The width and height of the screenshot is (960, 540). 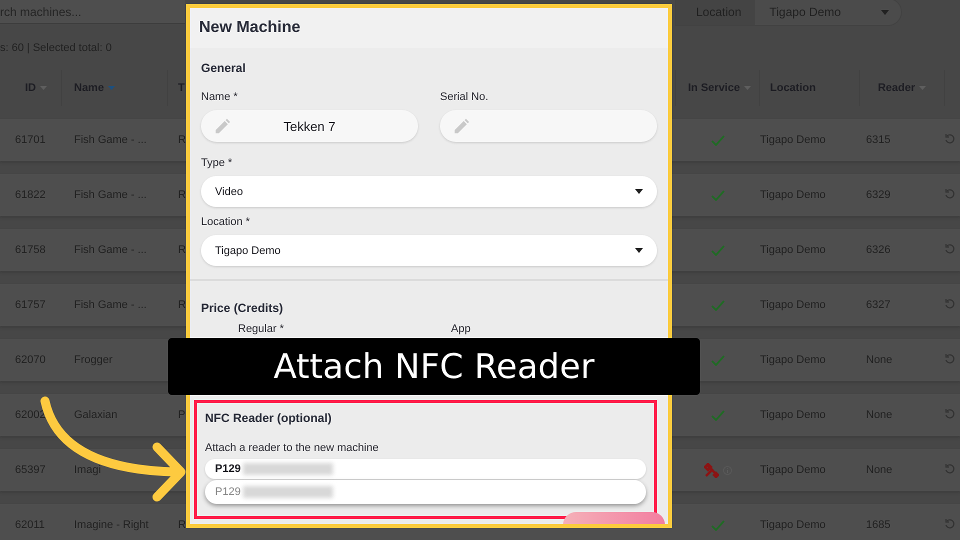 What do you see at coordinates (249, 28) in the screenshot?
I see `dialog-title: New Machine` at bounding box center [249, 28].